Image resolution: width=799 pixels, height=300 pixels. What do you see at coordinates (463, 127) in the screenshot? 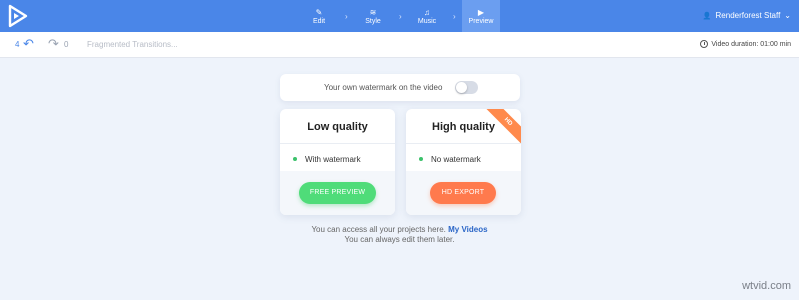
I see `high-quality-title: High quality` at bounding box center [463, 127].